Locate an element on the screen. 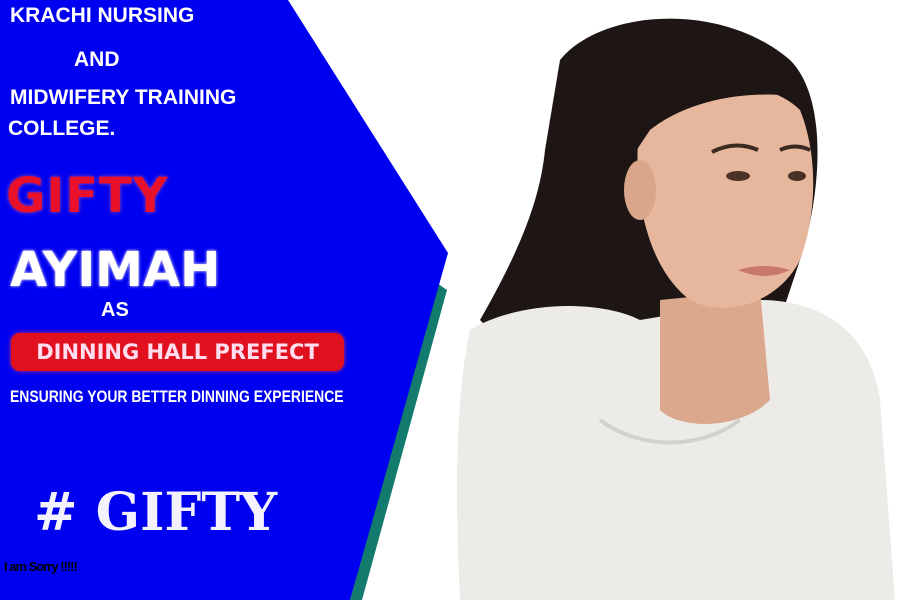 The width and height of the screenshot is (900, 600). hashtag: # GIFTY is located at coordinates (156, 512).